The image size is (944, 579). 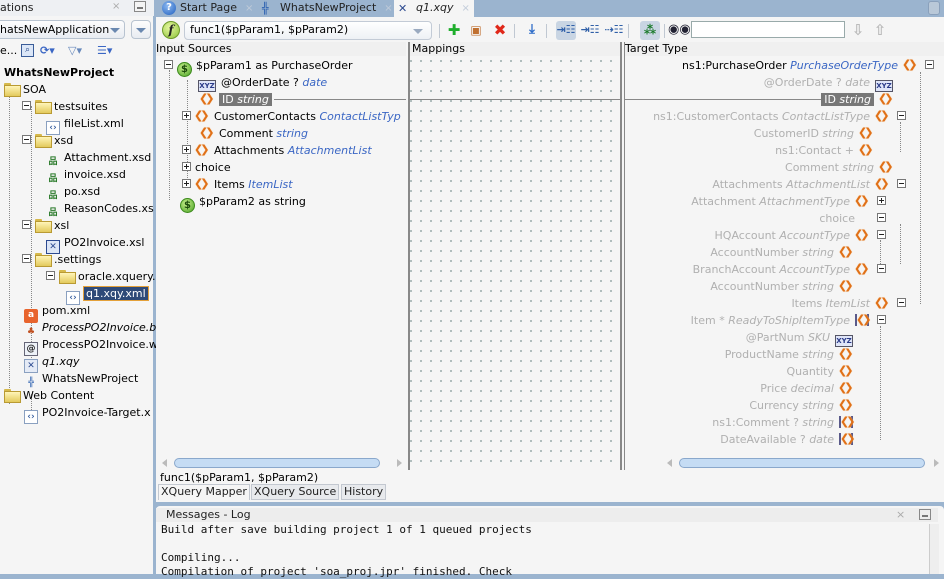 I want to click on target-node: @OrderDate ? date XYZ, so click(x=837, y=83).